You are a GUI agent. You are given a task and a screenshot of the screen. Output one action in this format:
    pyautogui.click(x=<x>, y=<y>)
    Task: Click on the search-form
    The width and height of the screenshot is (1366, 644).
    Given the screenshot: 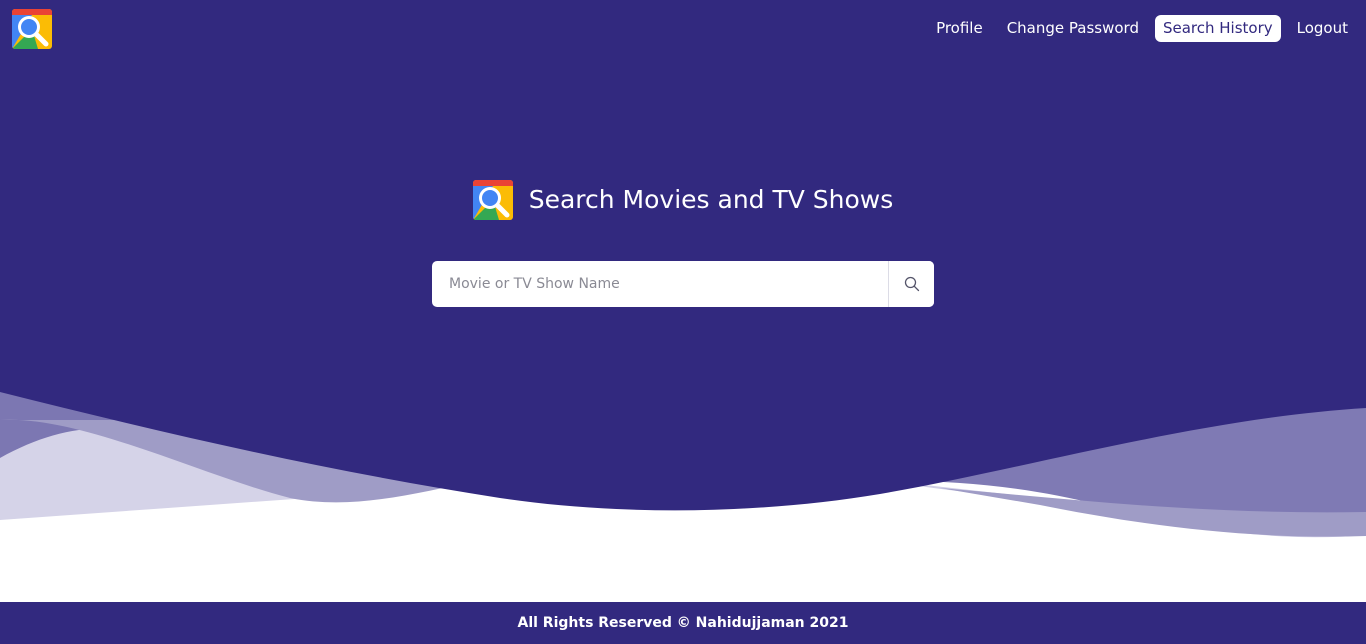 What is the action you would take?
    pyautogui.click(x=683, y=284)
    